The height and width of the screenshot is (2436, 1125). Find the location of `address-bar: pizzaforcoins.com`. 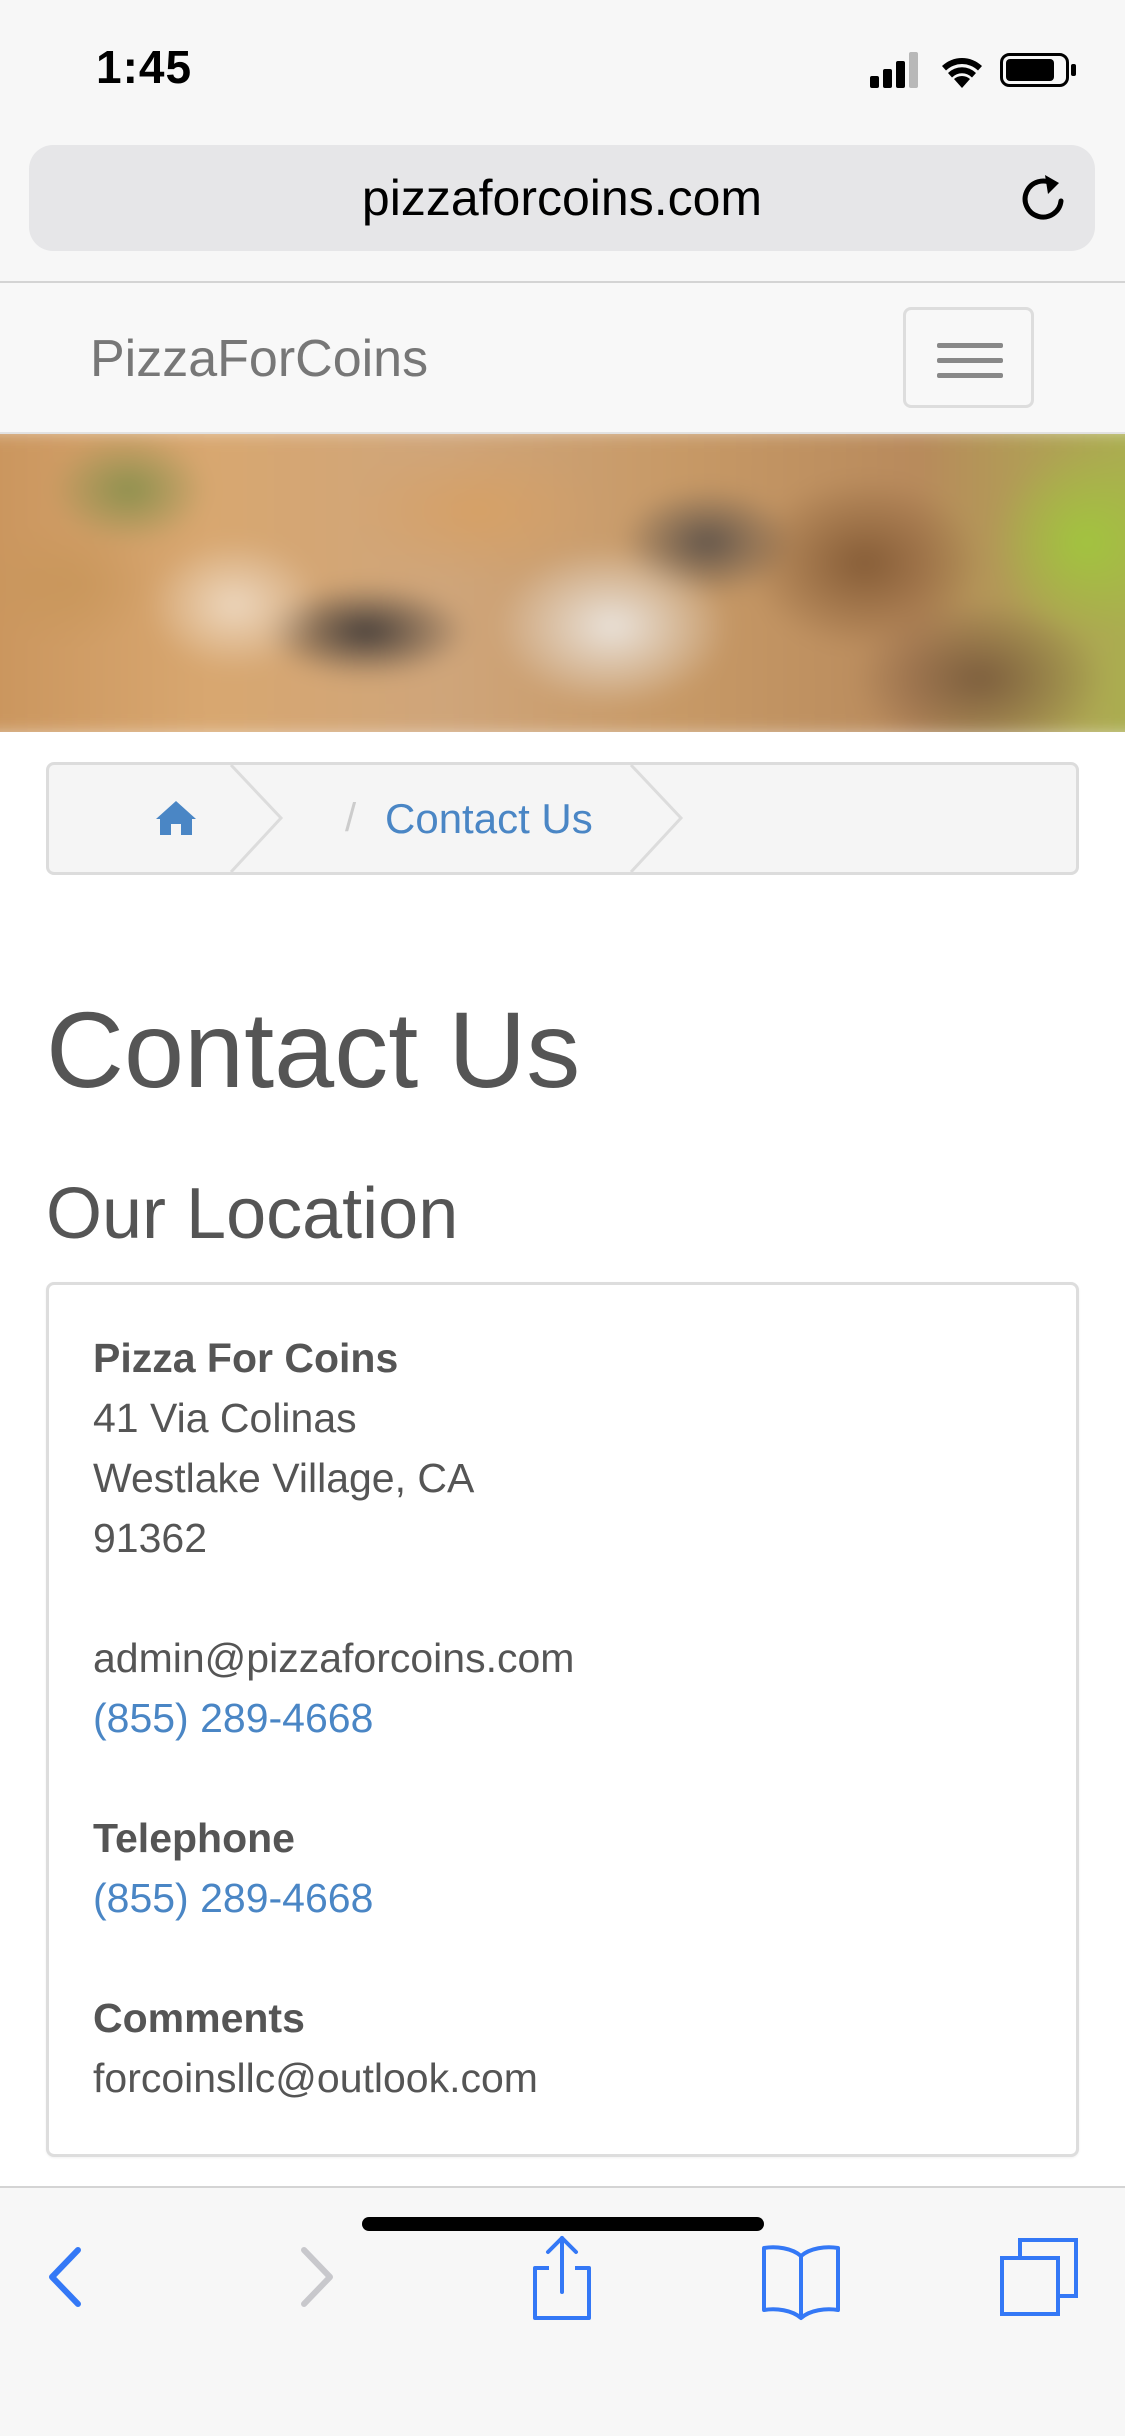

address-bar: pizzaforcoins.com is located at coordinates (562, 198).